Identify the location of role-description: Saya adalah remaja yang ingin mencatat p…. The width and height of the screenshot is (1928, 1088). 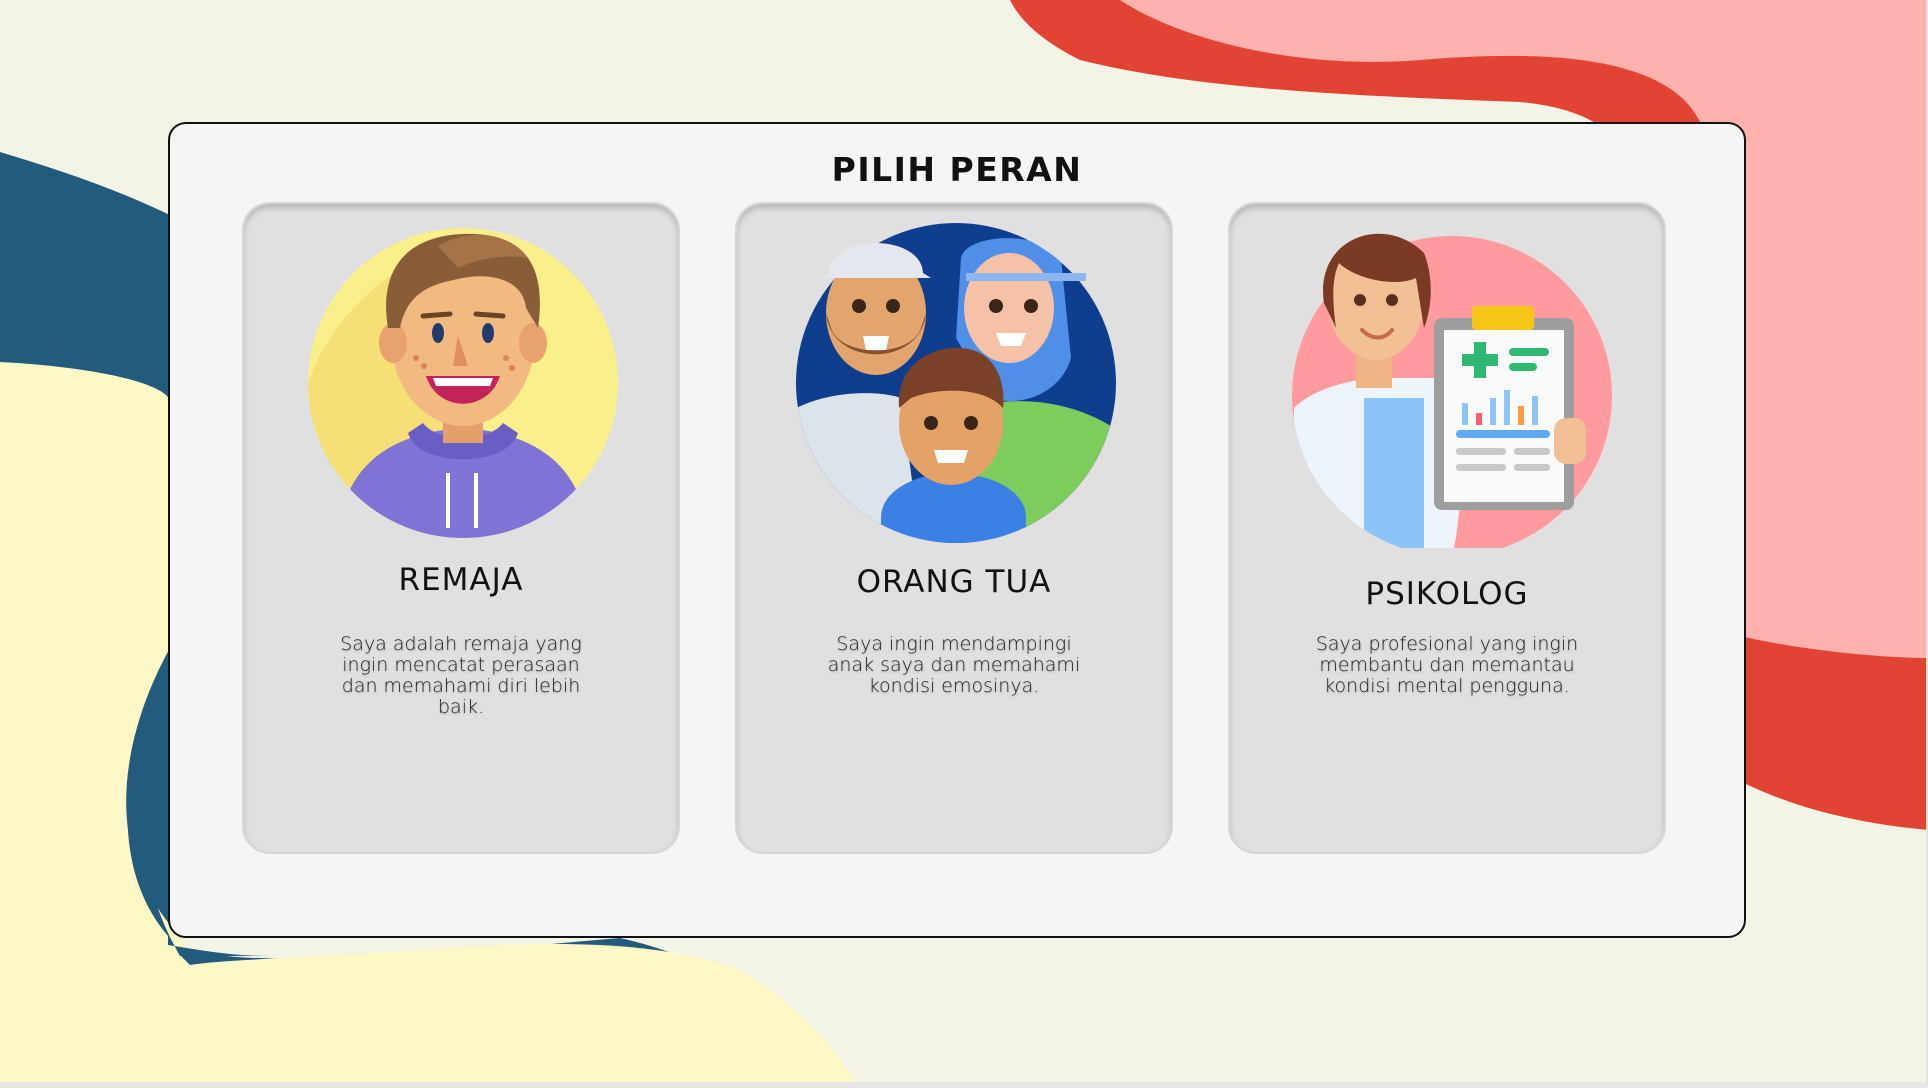
(461, 675).